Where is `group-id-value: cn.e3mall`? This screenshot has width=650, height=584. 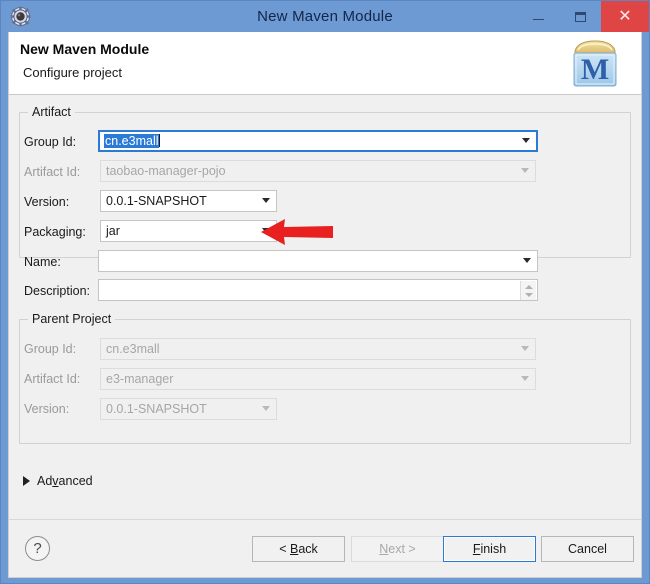
group-id-value: cn.e3mall is located at coordinates (131, 141).